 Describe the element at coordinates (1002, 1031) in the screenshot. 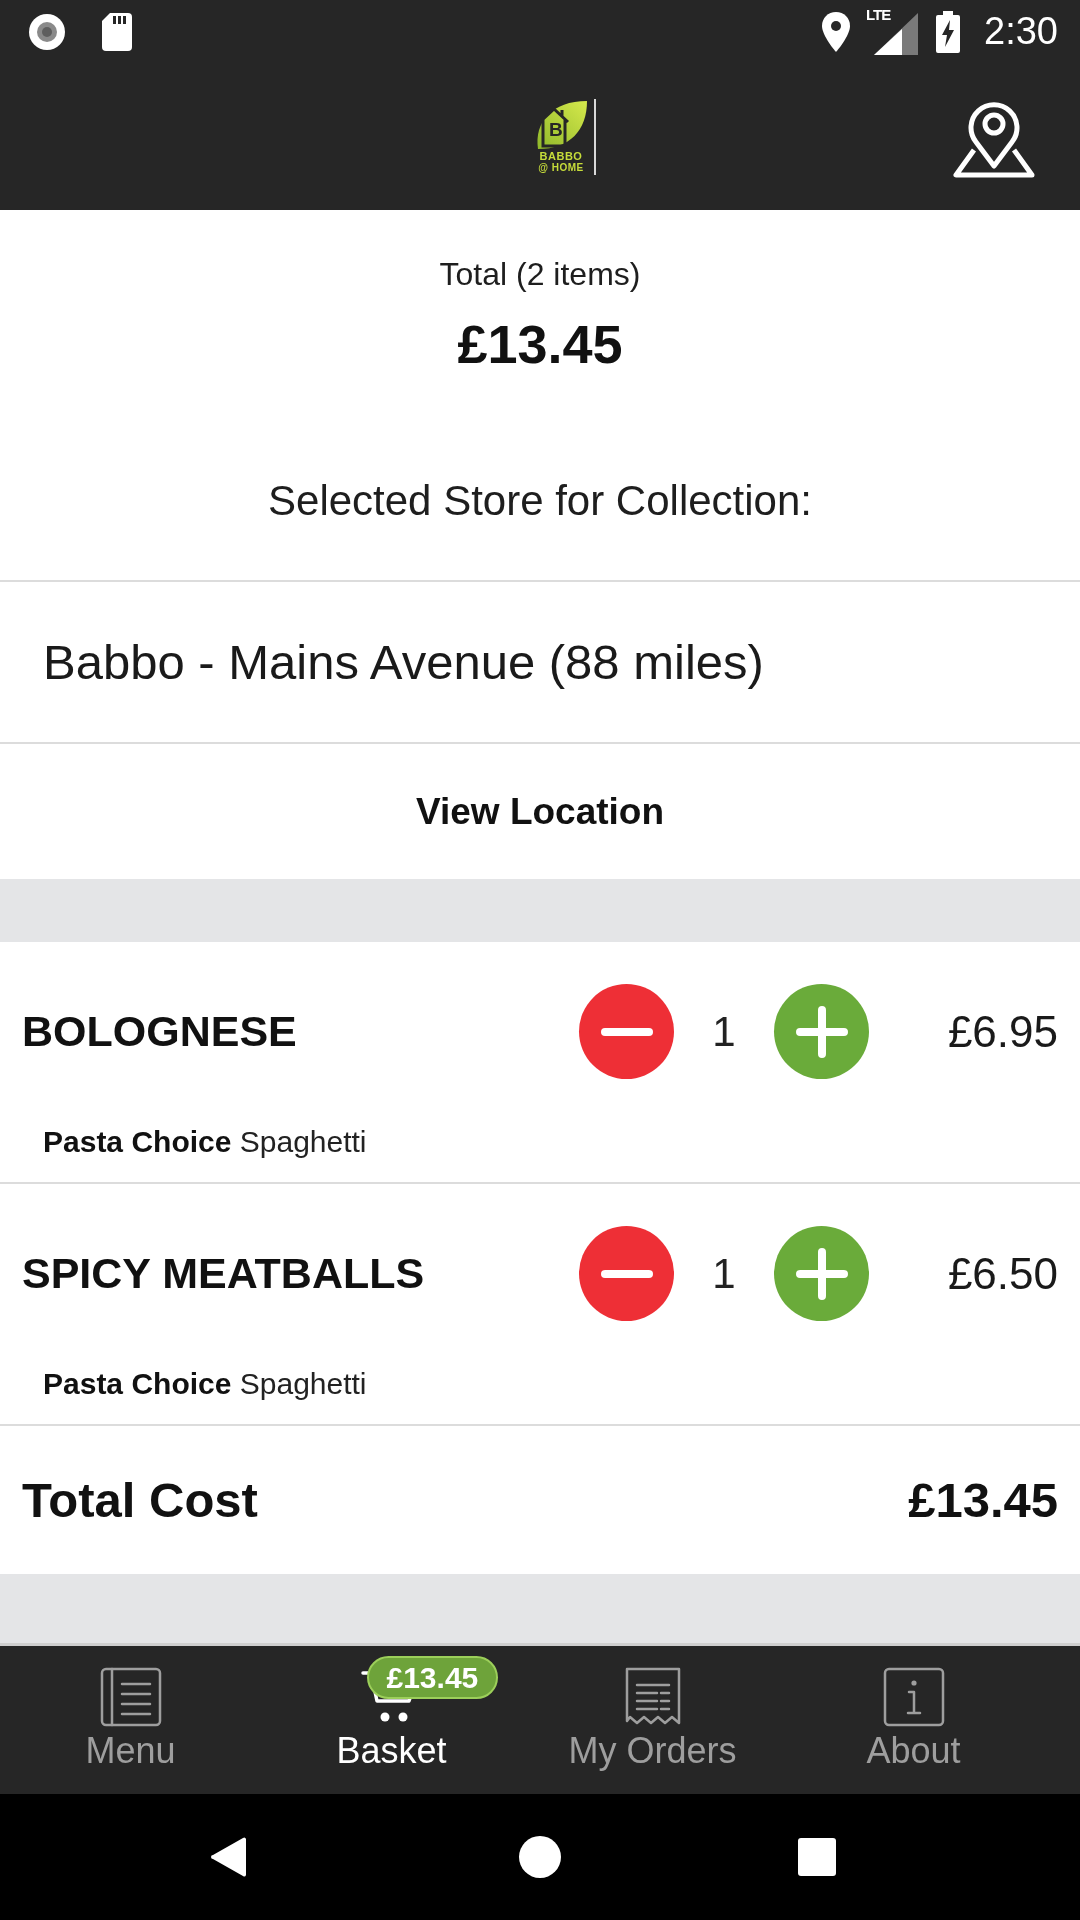

I see `item-price: £6.95` at that location.